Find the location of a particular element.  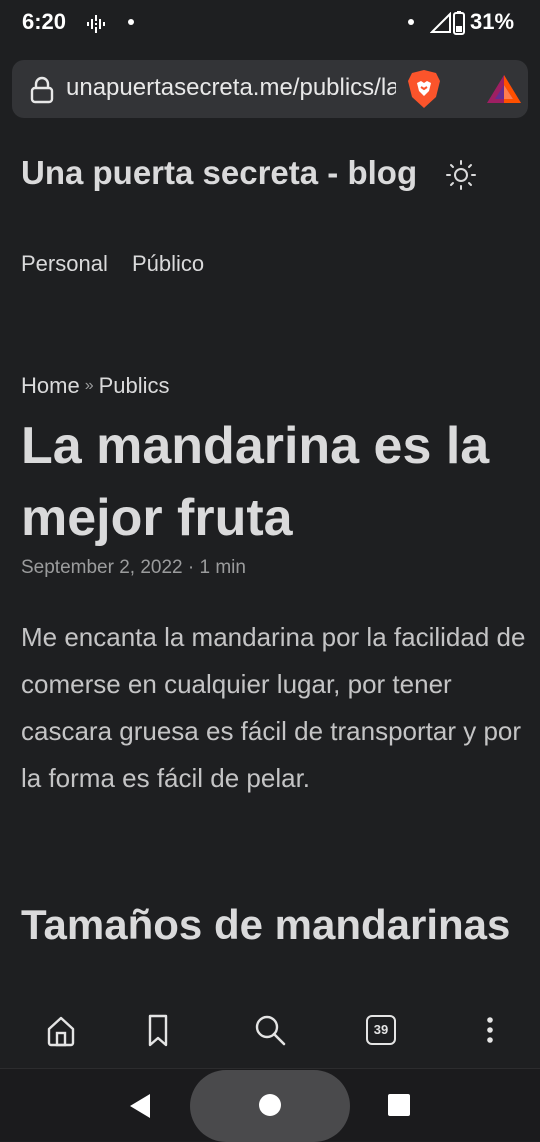

system-navigation-bar is located at coordinates (270, 1105).